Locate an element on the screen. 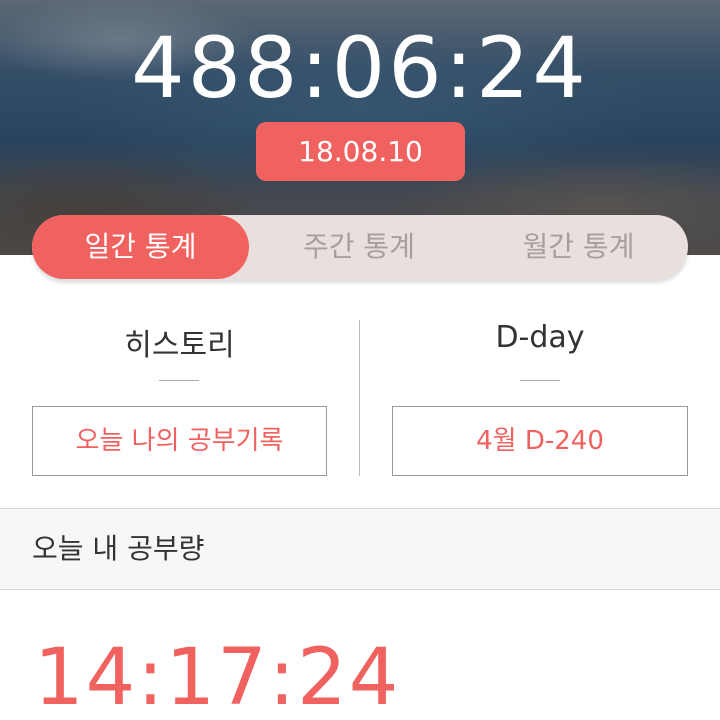  history-title-underline is located at coordinates (179, 380).